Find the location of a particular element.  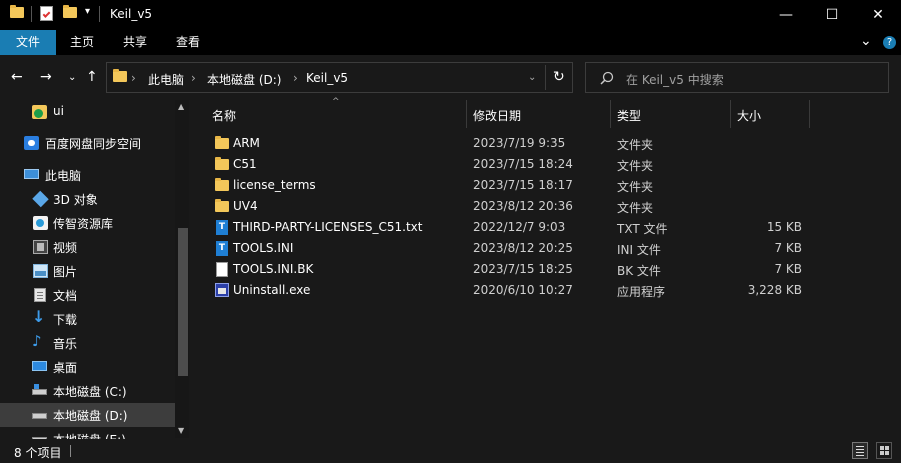

tab-file: 文件 is located at coordinates (28, 42).